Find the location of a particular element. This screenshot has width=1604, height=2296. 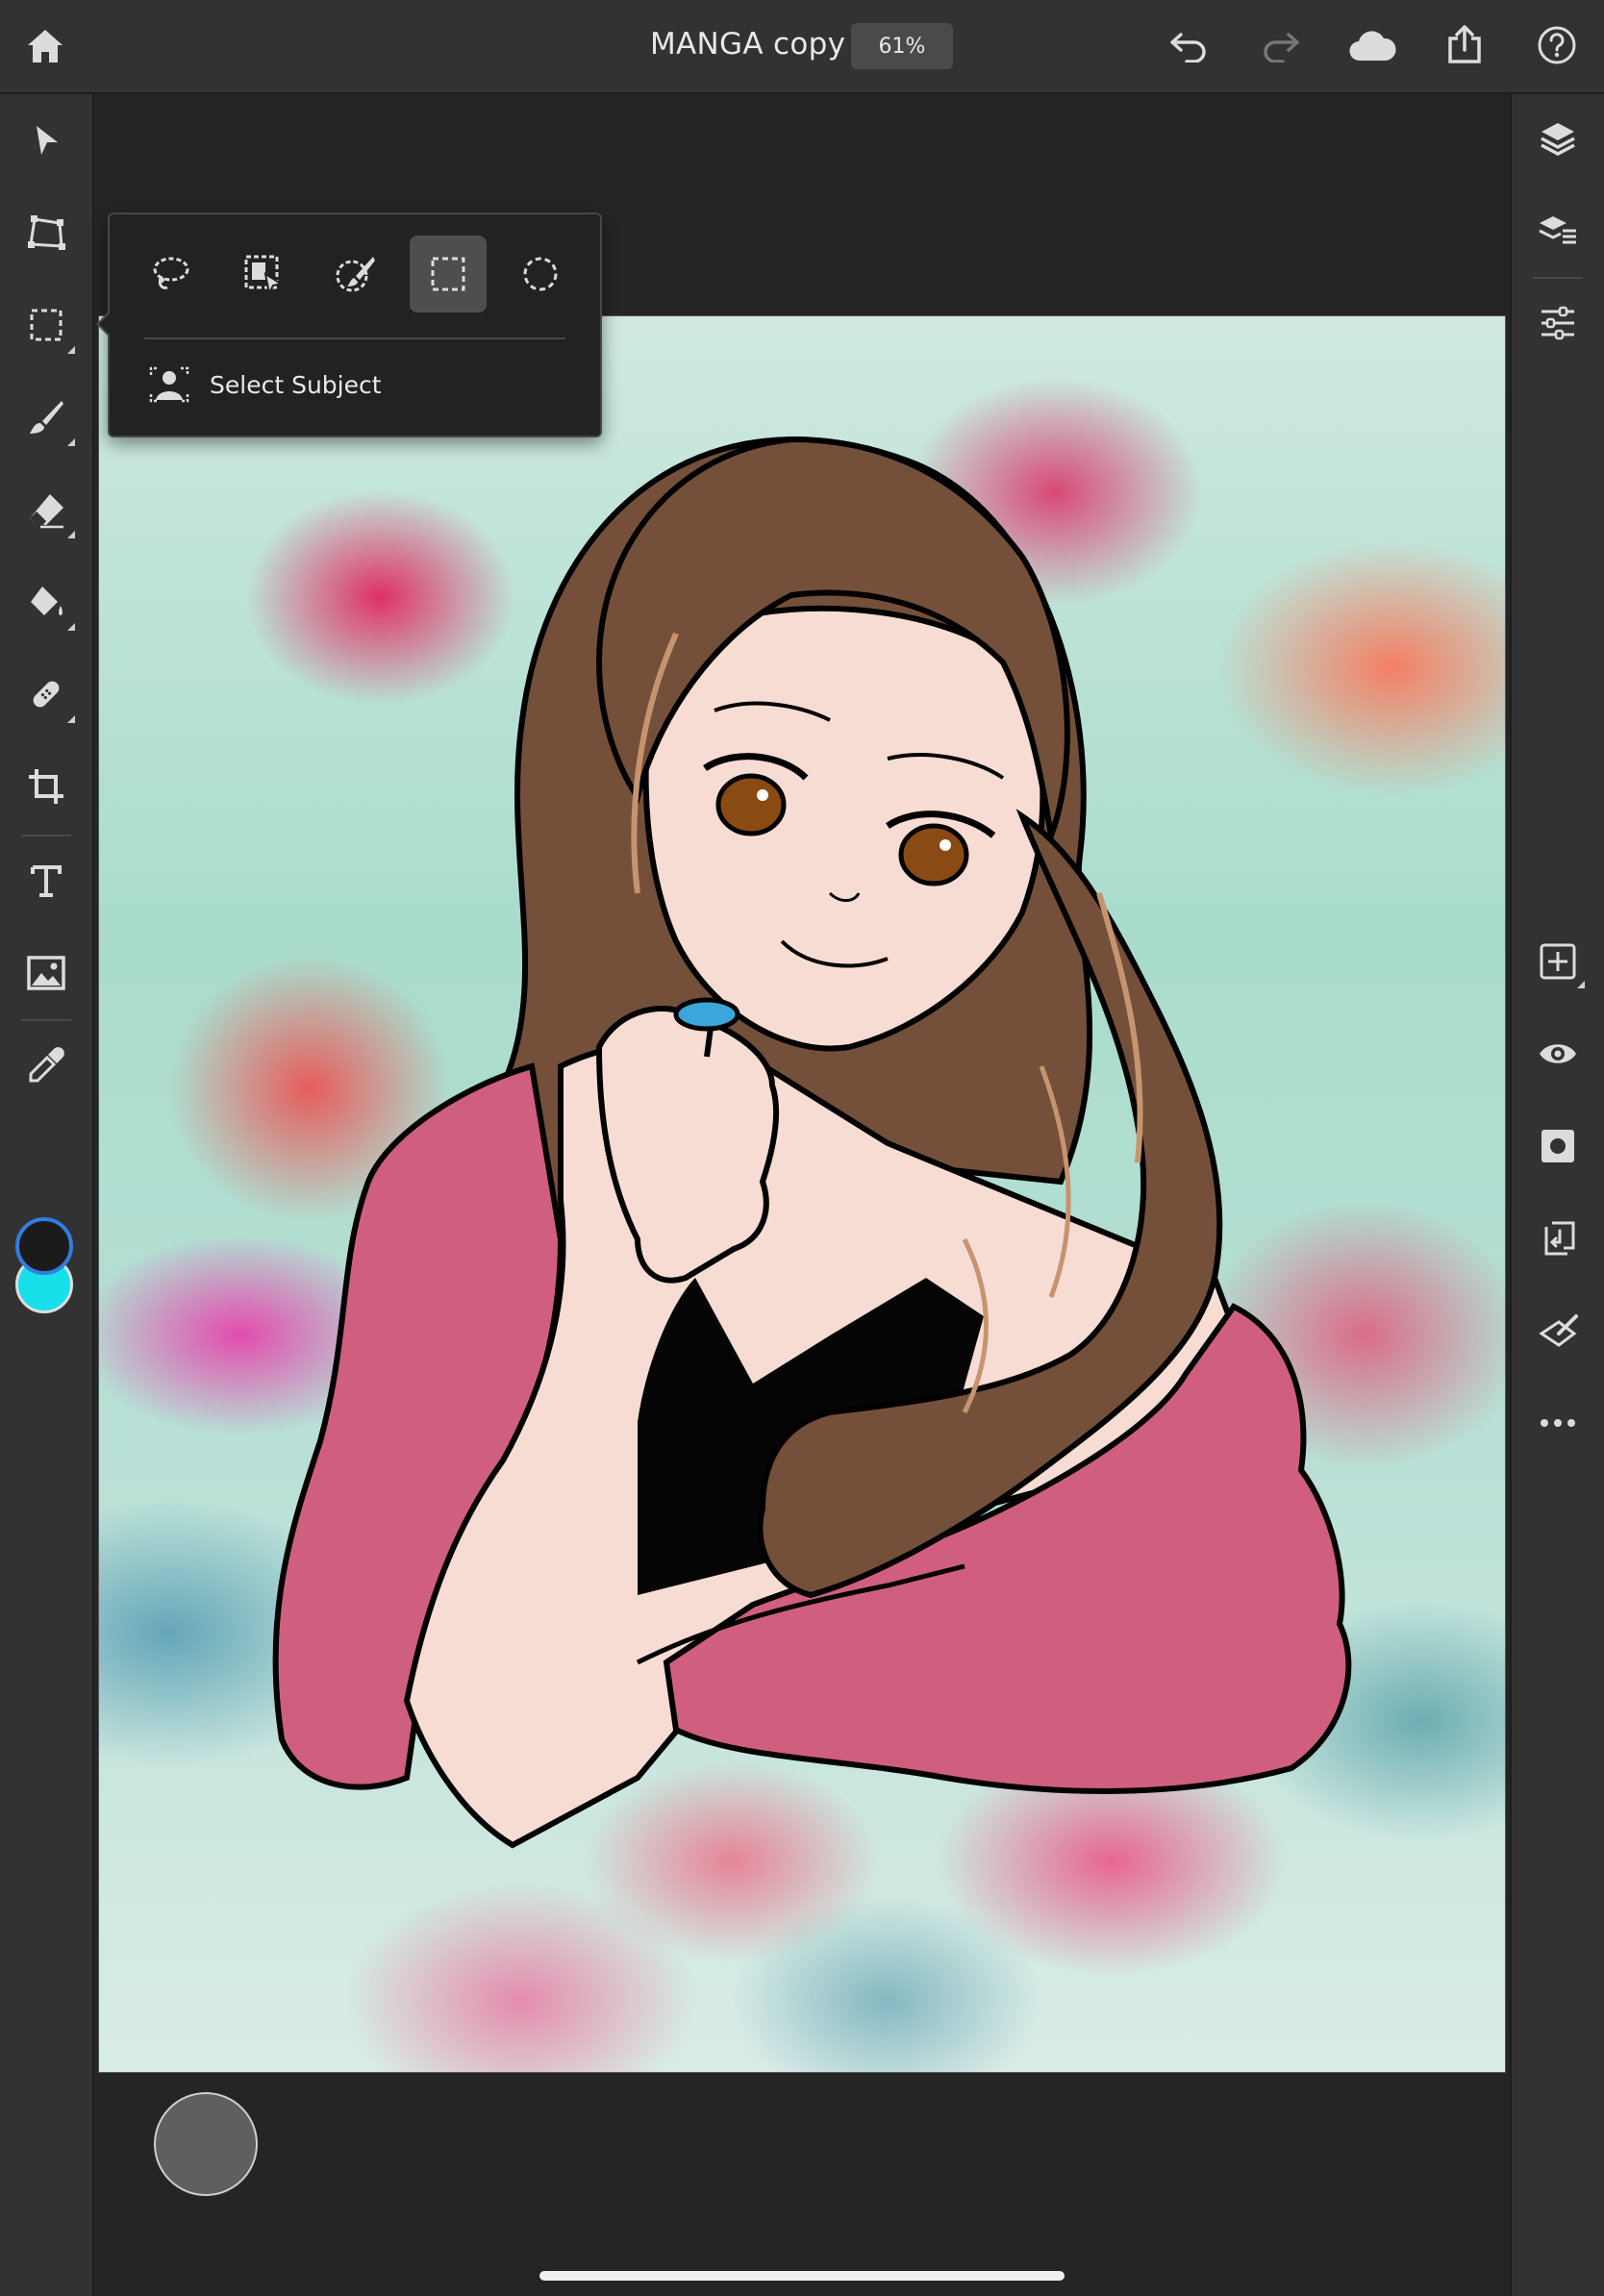

rectangular-marquee-icon is located at coordinates (448, 274).